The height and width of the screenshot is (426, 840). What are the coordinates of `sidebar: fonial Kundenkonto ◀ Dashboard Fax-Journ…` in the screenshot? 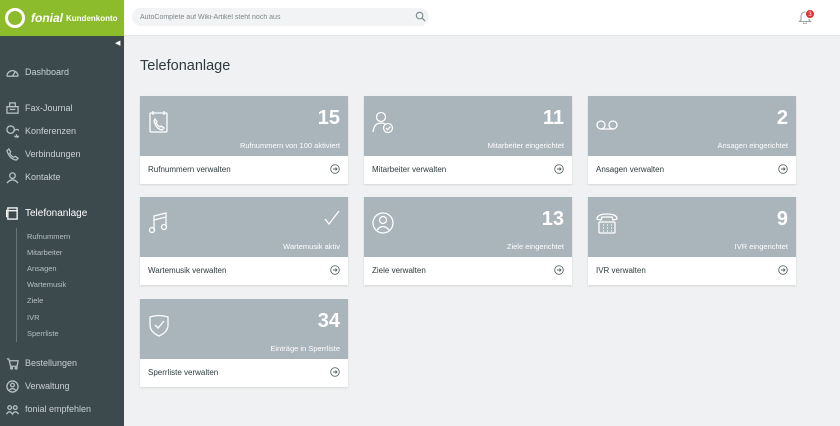 It's located at (62, 213).